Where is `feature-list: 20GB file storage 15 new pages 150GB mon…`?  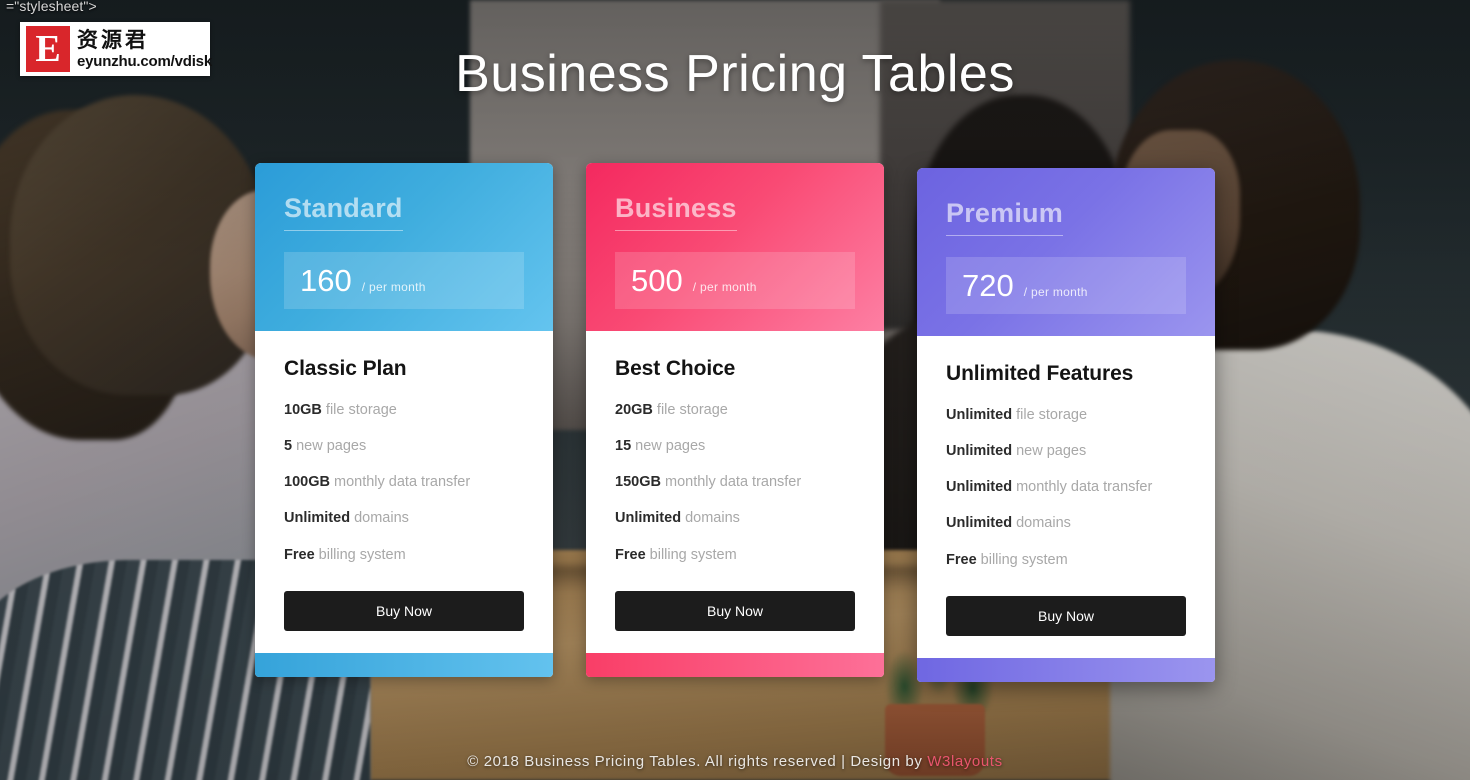 feature-list: 20GB file storage 15 new pages 150GB mon… is located at coordinates (735, 483).